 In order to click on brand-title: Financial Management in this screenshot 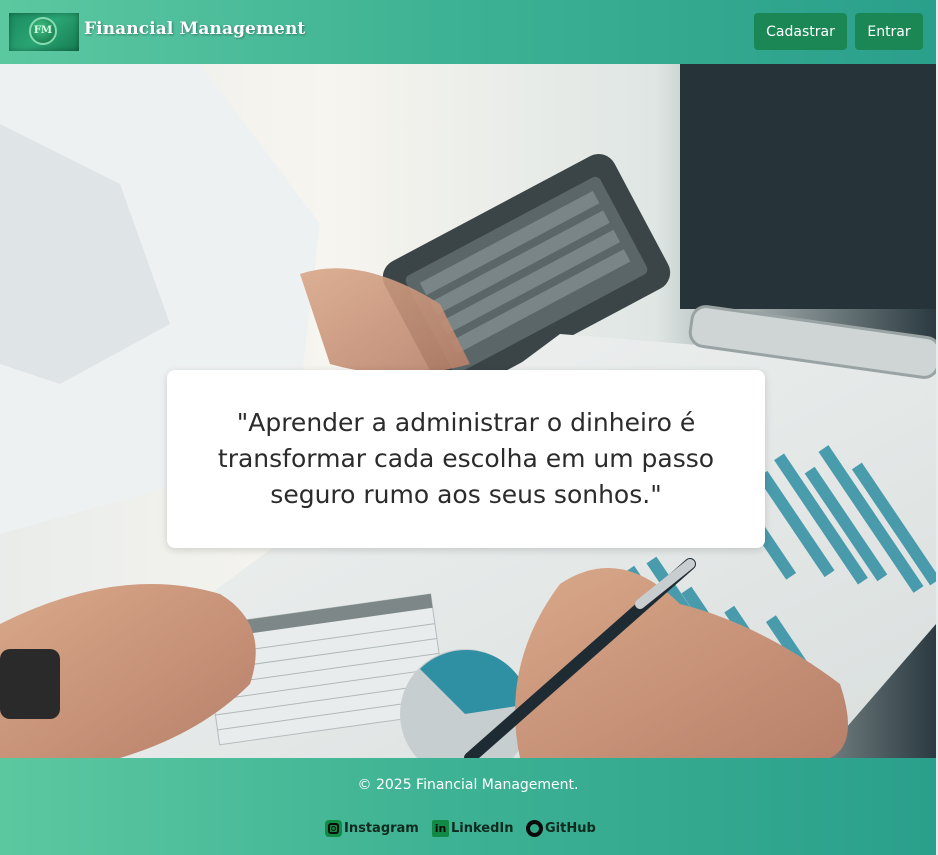, I will do `click(195, 29)`.